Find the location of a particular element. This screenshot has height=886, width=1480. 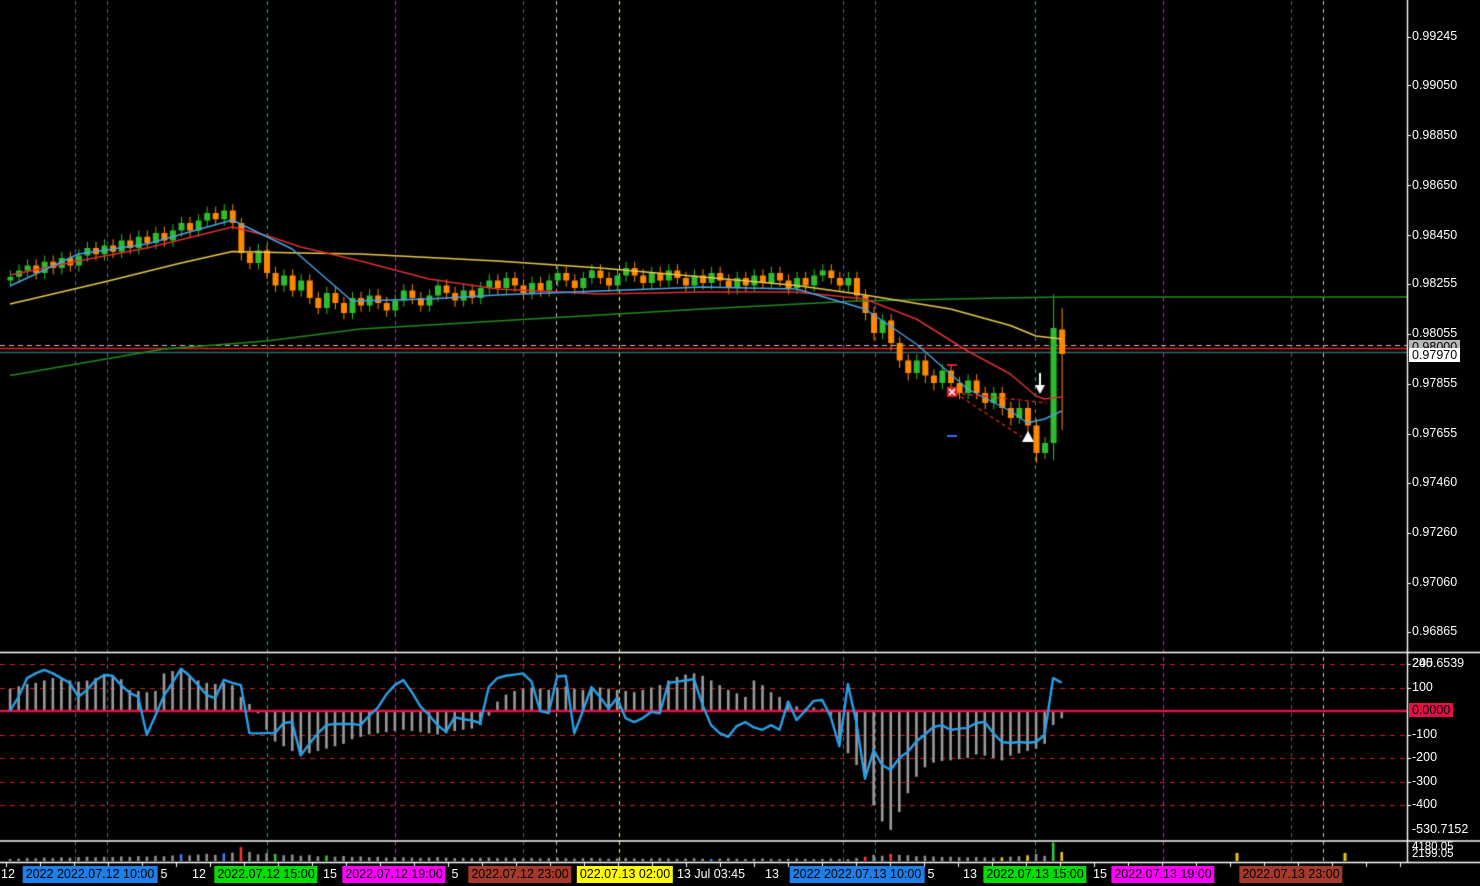

time-session-label: 2022.07.13 23:00 is located at coordinates (1291, 874).